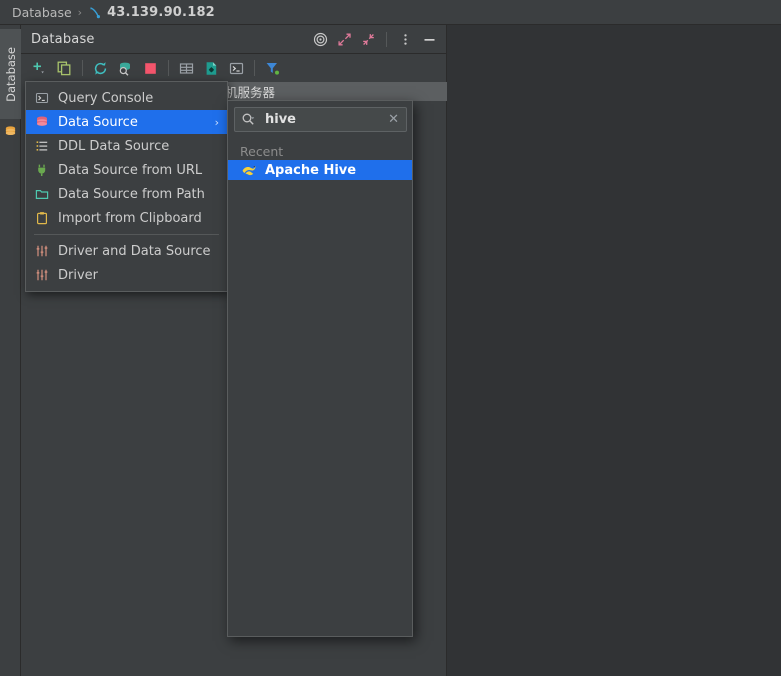 Image resolution: width=781 pixels, height=676 pixels. I want to click on vertical-dots-icon, so click(405, 39).